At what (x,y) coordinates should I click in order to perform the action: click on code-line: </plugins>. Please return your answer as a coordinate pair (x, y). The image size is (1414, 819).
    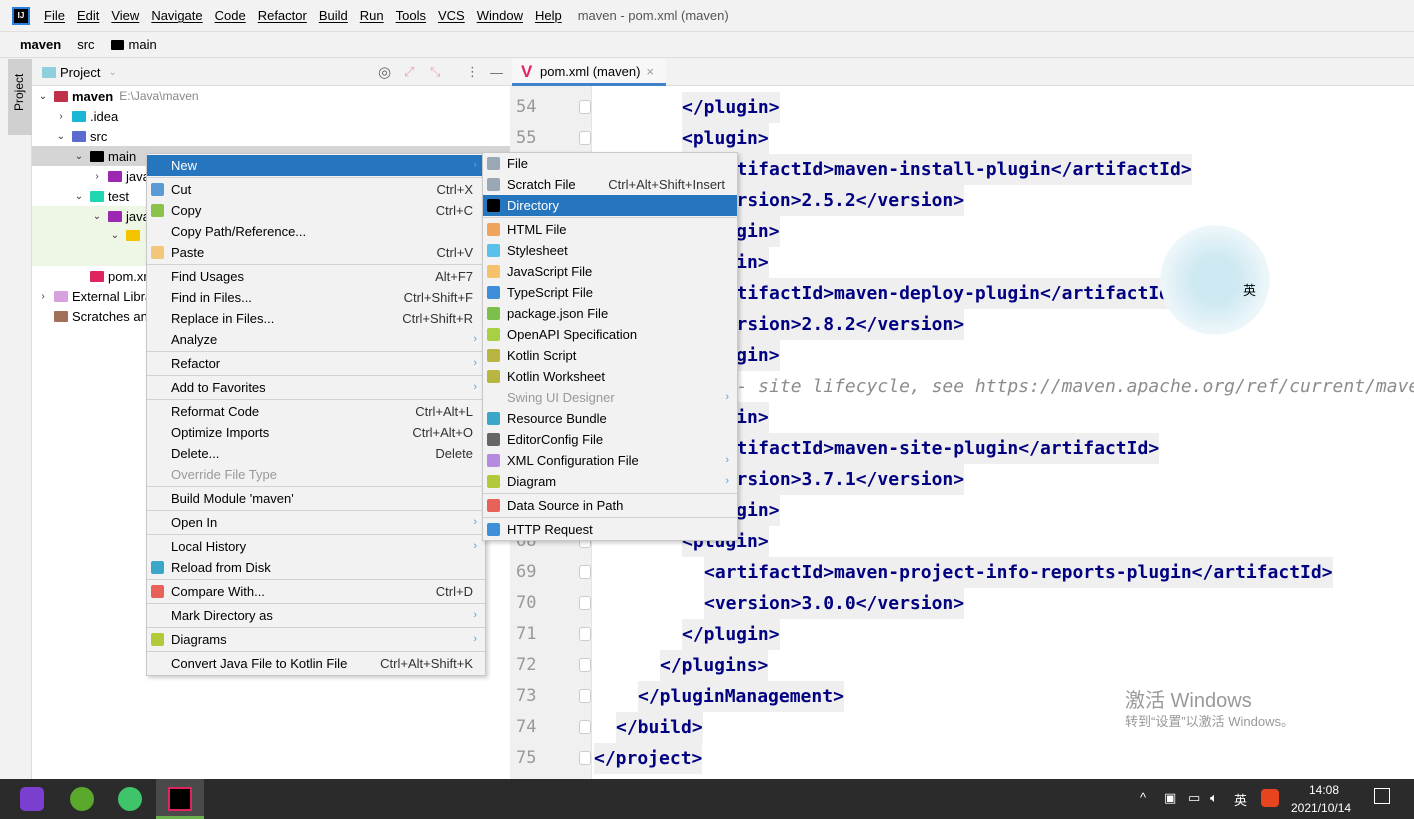
    Looking at the image, I should click on (714, 665).